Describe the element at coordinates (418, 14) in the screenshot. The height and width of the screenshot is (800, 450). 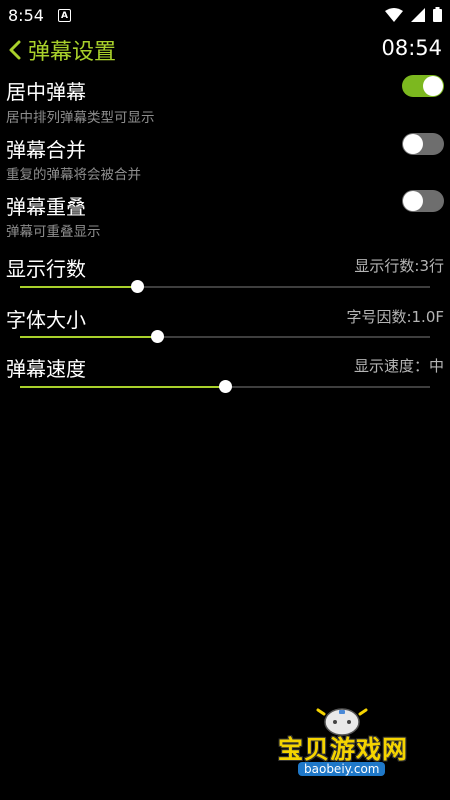
I see `cell-signal-icon` at that location.